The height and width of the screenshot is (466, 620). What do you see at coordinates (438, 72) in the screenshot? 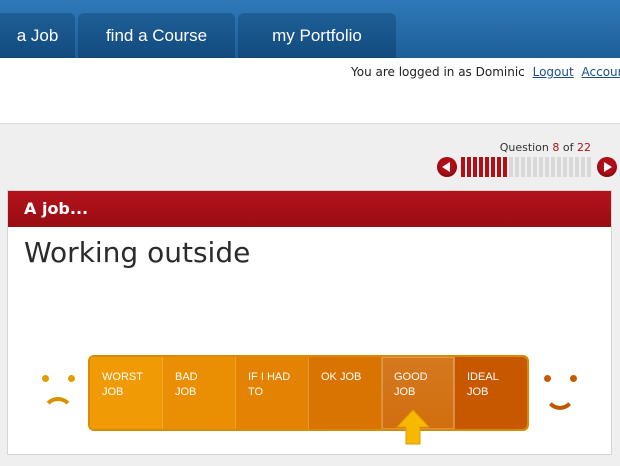
I see `logged-in-text: You are logged in as Dominic` at bounding box center [438, 72].